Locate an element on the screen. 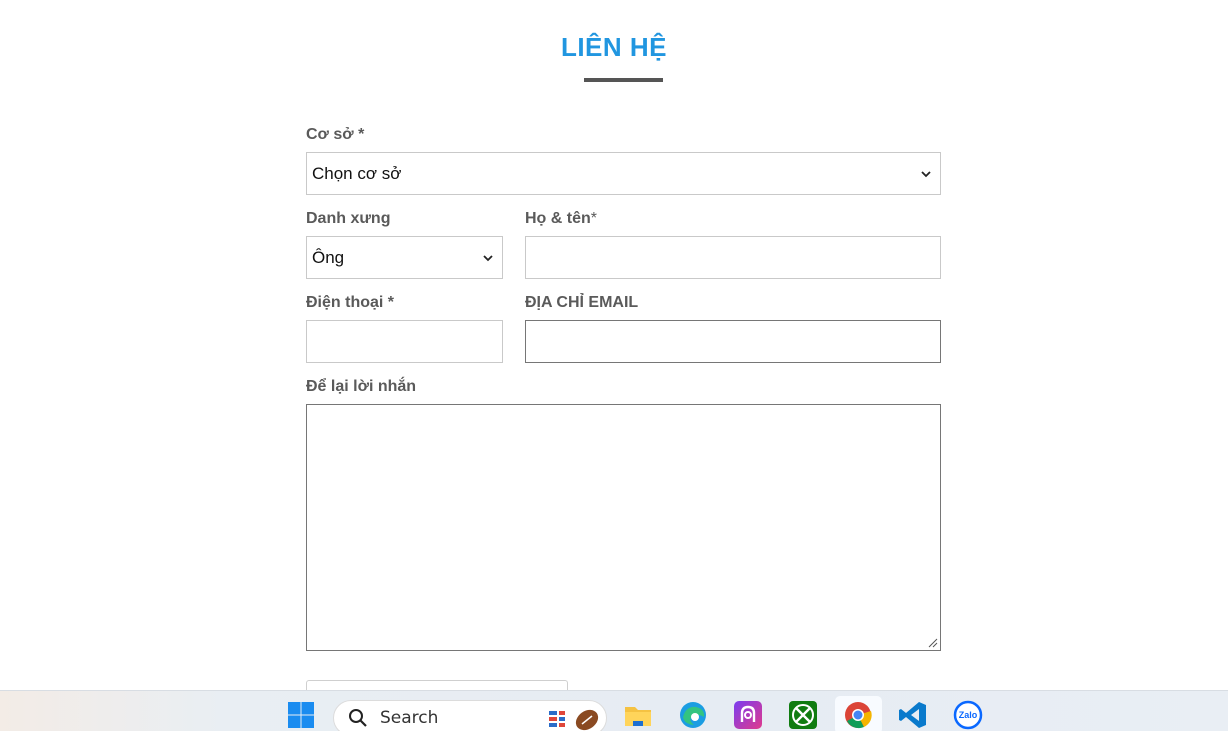 Image resolution: width=1228 pixels, height=731 pixels. branch-label: Cơ sở * is located at coordinates (335, 134).